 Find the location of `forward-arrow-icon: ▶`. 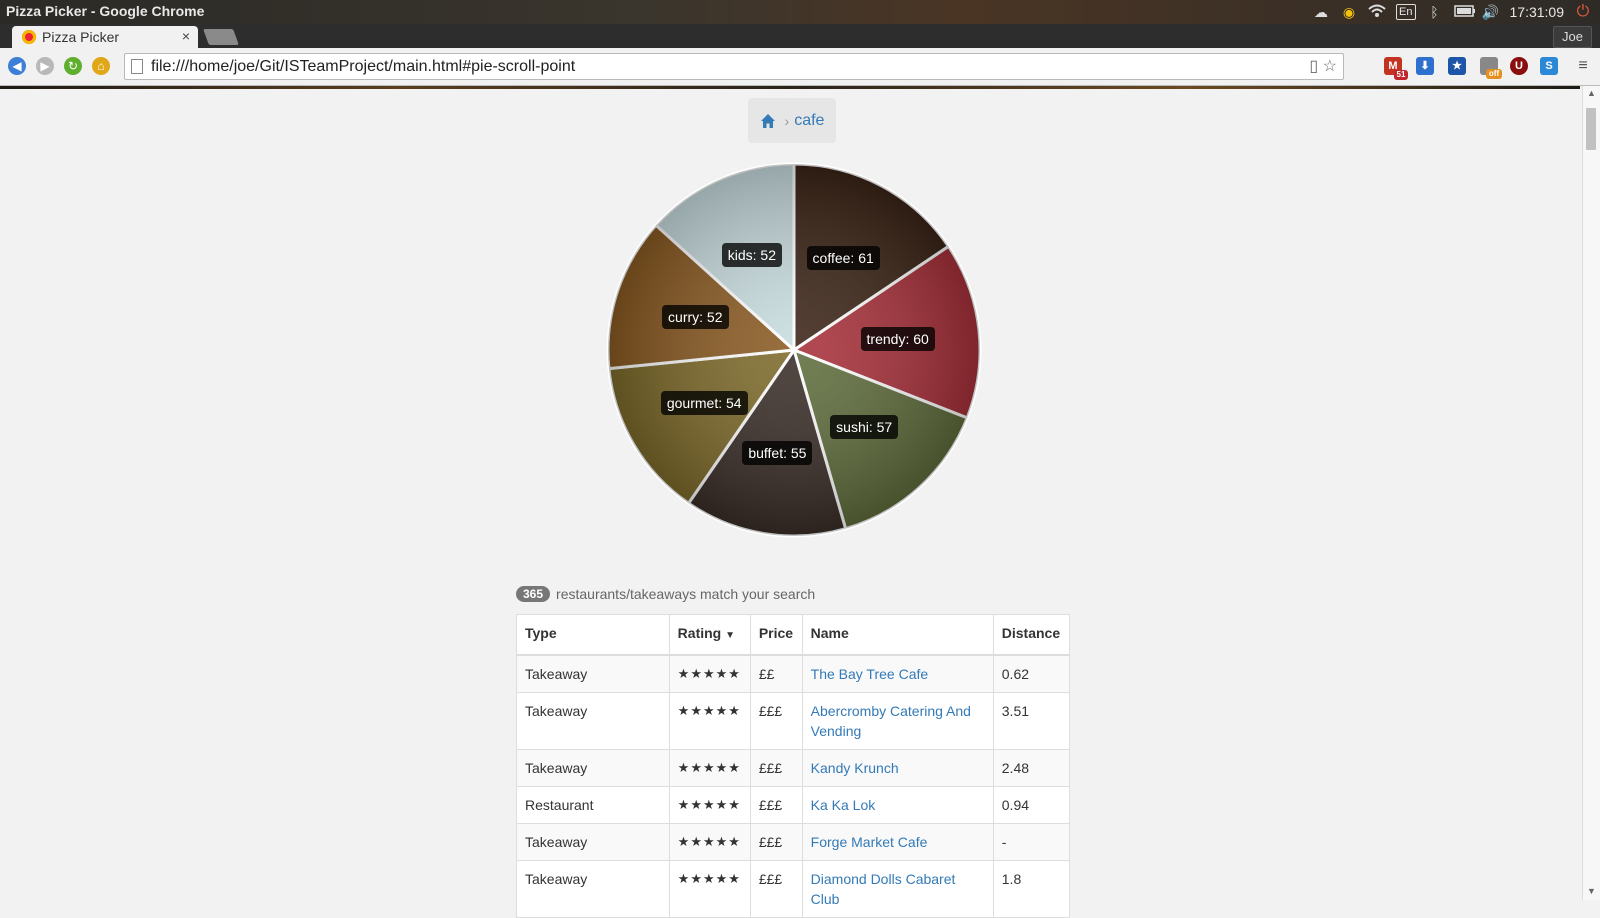

forward-arrow-icon: ▶ is located at coordinates (45, 66).